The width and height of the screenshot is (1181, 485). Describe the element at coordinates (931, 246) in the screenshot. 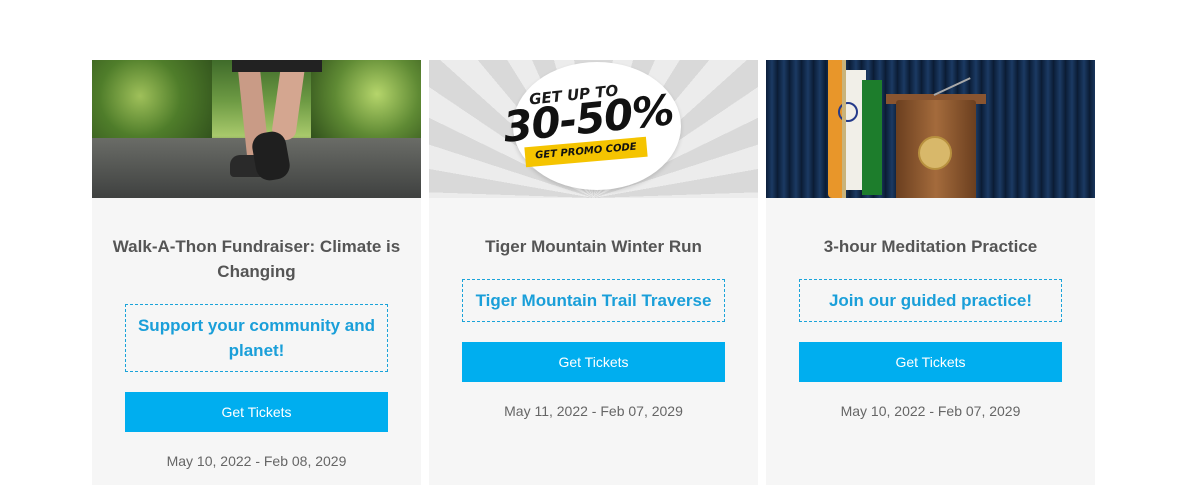

I see `event-title: 3-hour Meditation Practice` at that location.